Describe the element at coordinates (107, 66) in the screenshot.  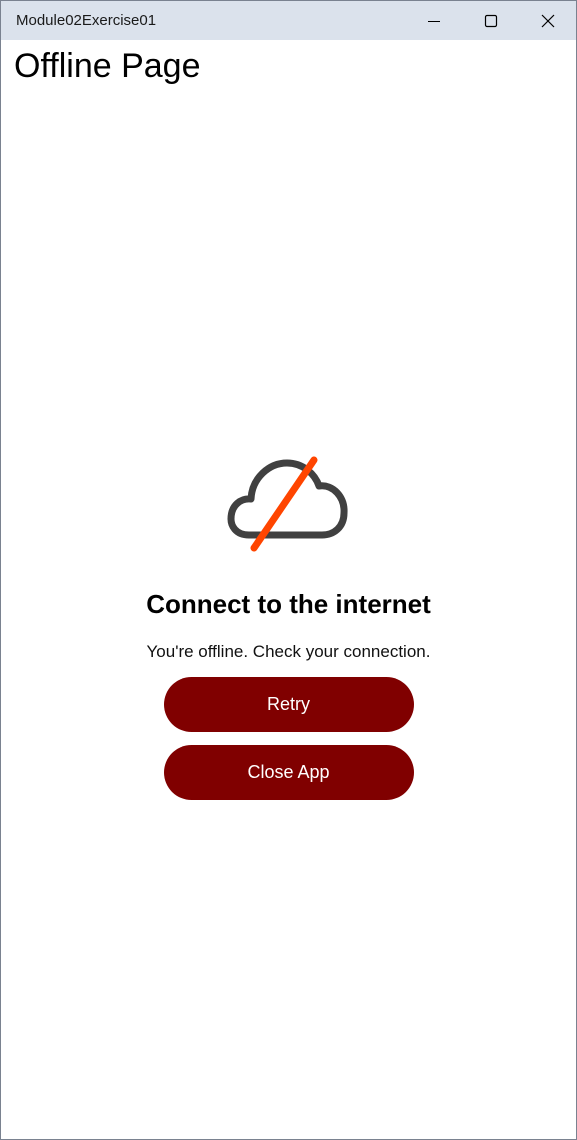
I see `page-title: Offline Page` at that location.